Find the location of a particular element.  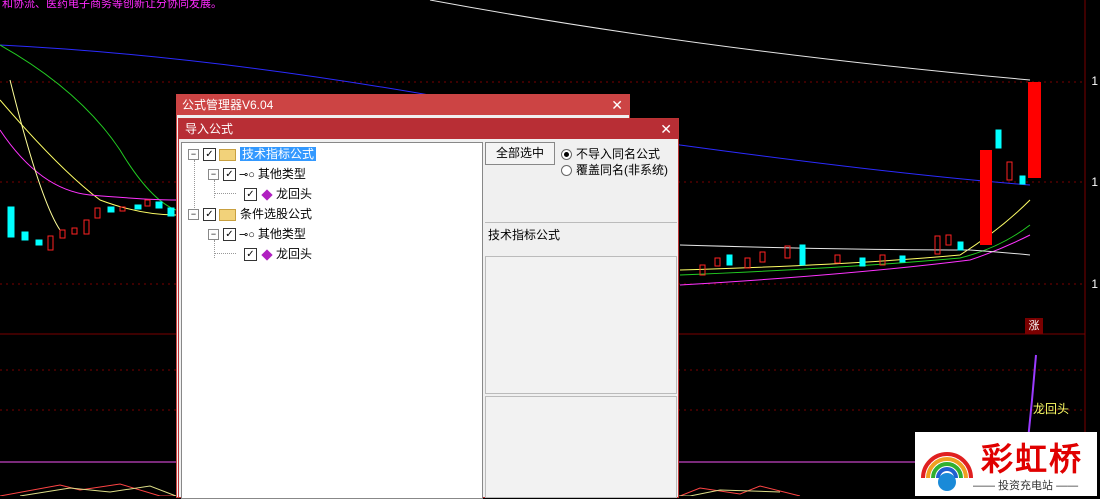

rainbow-logo-icon is located at coordinates (947, 471).